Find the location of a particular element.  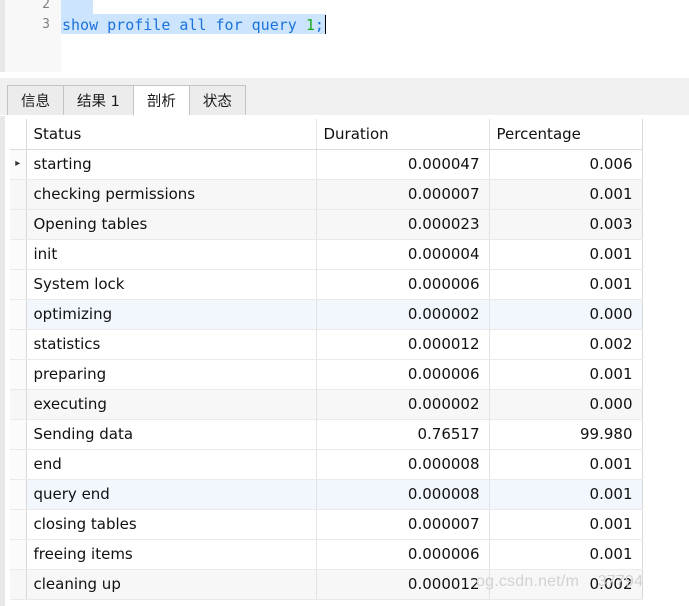

cell-status: freeing items is located at coordinates (171, 554).